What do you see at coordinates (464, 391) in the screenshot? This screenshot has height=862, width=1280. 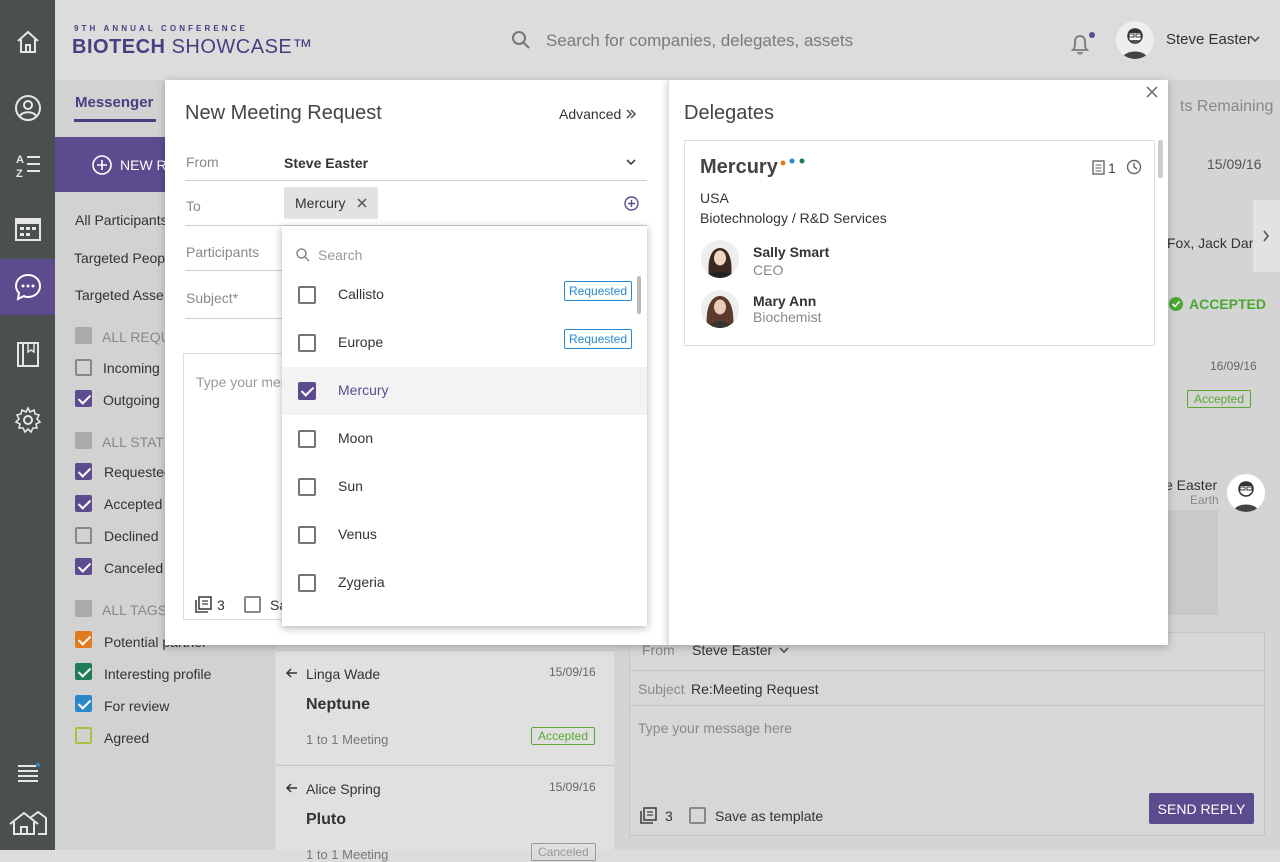 I see `dropdown-item: Mercury` at bounding box center [464, 391].